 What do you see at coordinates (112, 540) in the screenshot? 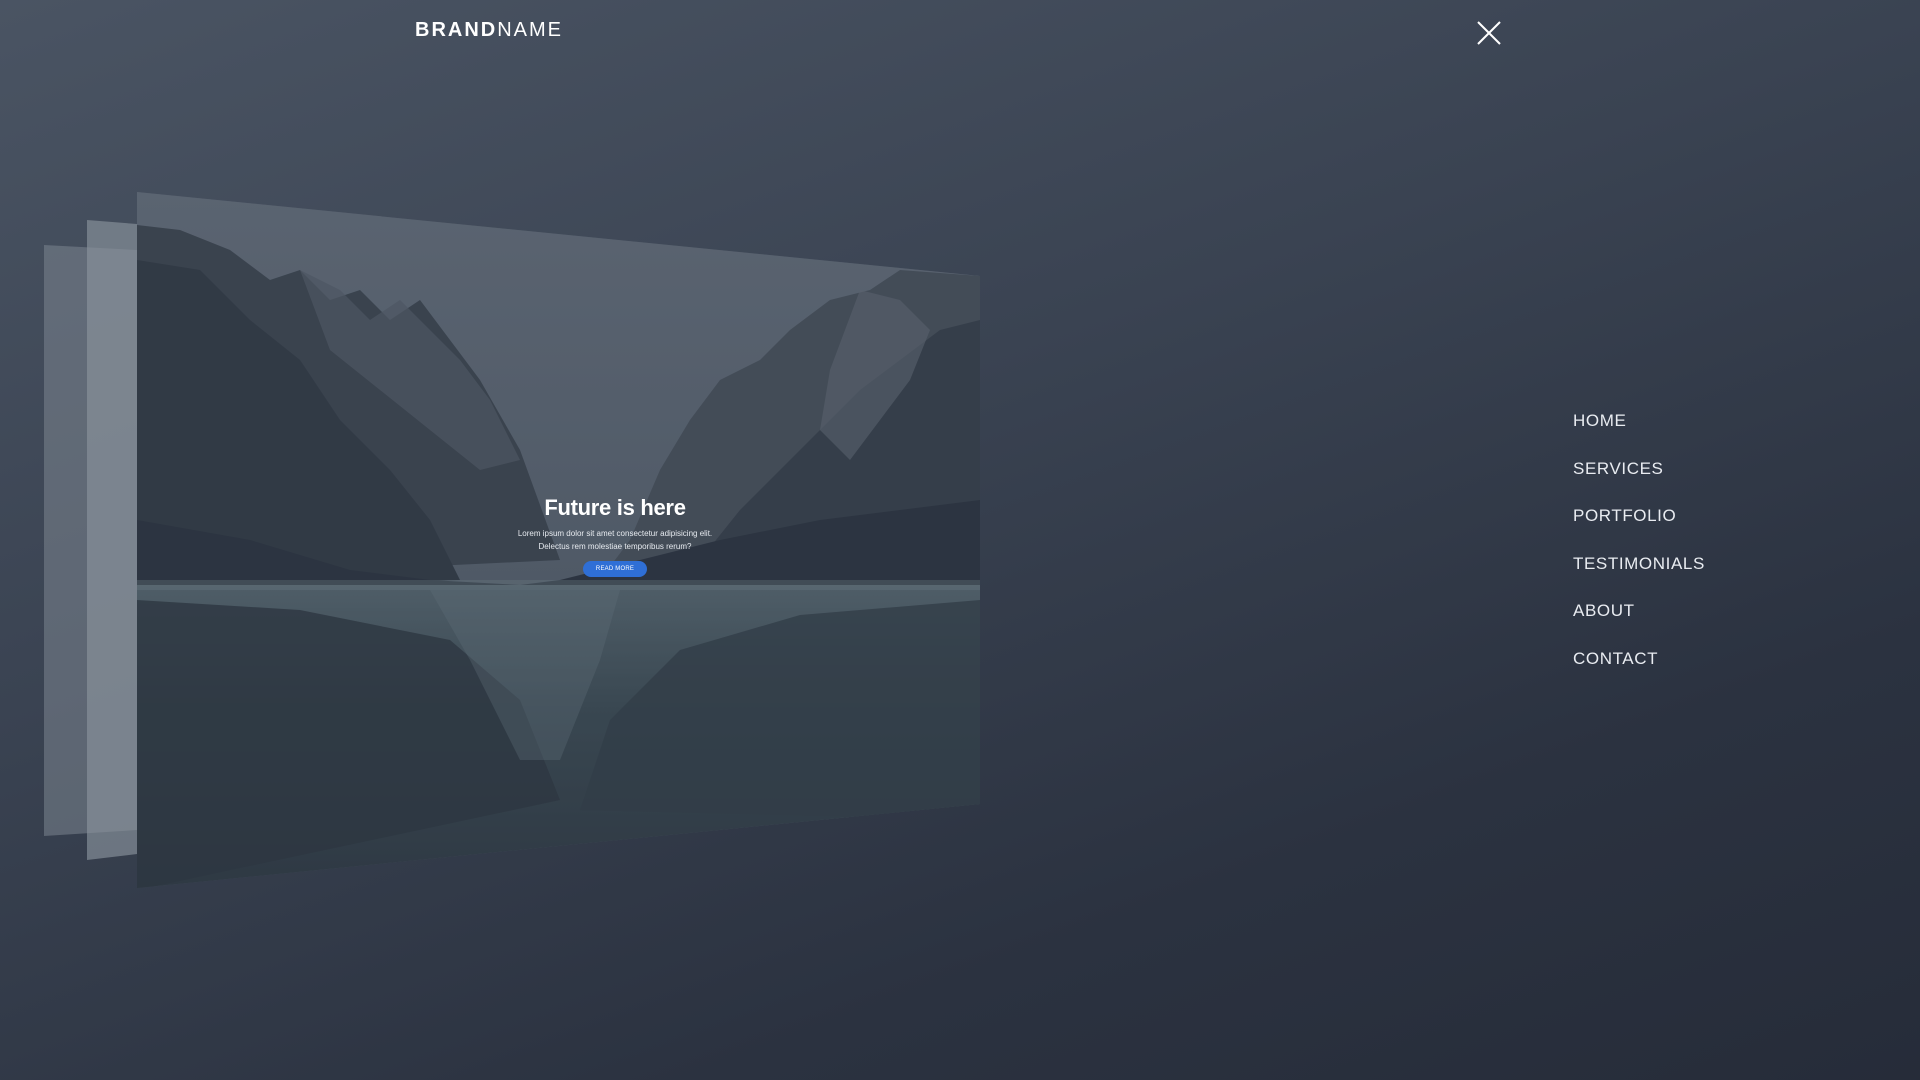
I see `back-panel-mid` at bounding box center [112, 540].